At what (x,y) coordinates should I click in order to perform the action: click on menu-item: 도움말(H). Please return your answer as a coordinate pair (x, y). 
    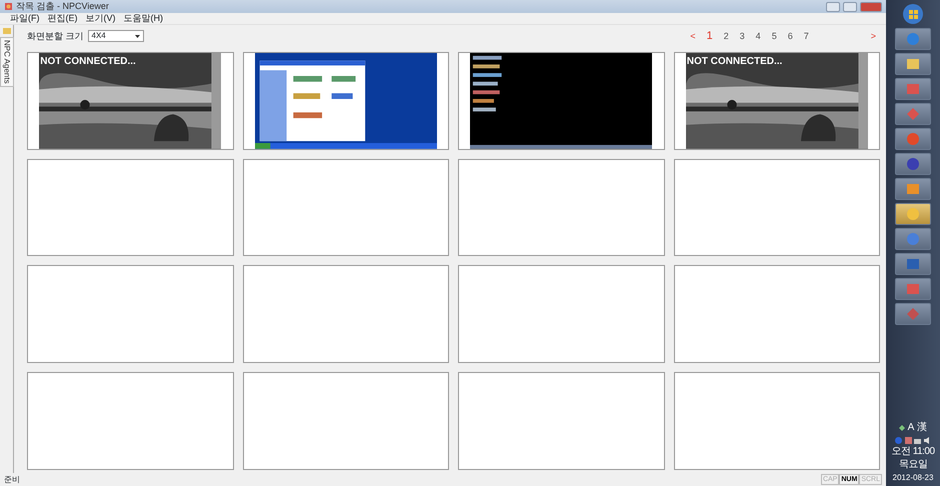
    Looking at the image, I should click on (143, 19).